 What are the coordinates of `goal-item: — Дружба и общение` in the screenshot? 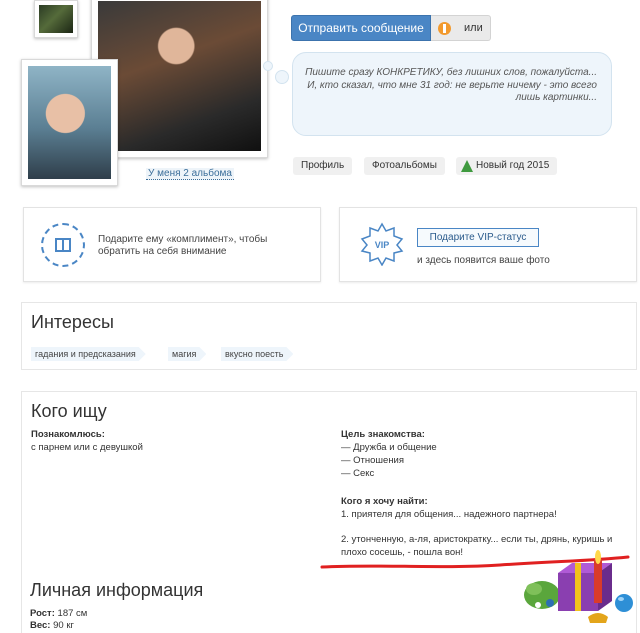 It's located at (389, 447).